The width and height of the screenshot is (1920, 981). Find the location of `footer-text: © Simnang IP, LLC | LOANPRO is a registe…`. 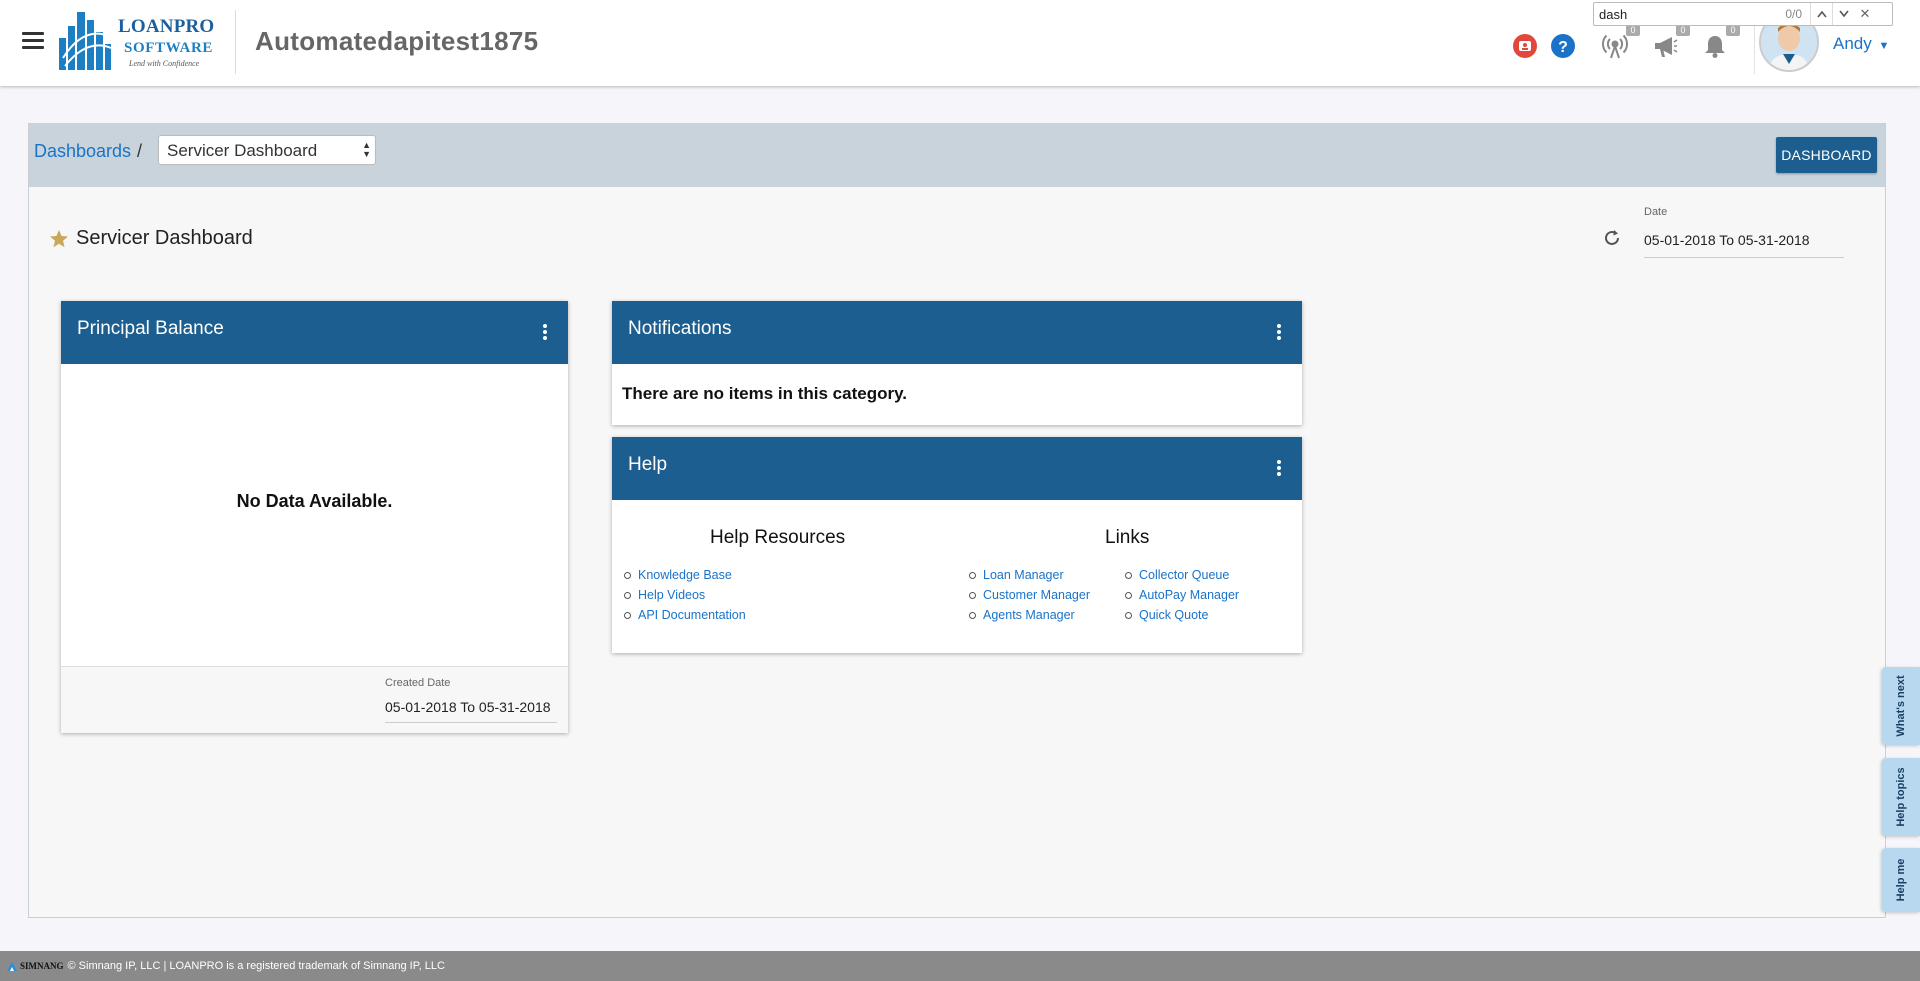

footer-text: © Simnang IP, LLC | LOANPRO is a registe… is located at coordinates (256, 966).